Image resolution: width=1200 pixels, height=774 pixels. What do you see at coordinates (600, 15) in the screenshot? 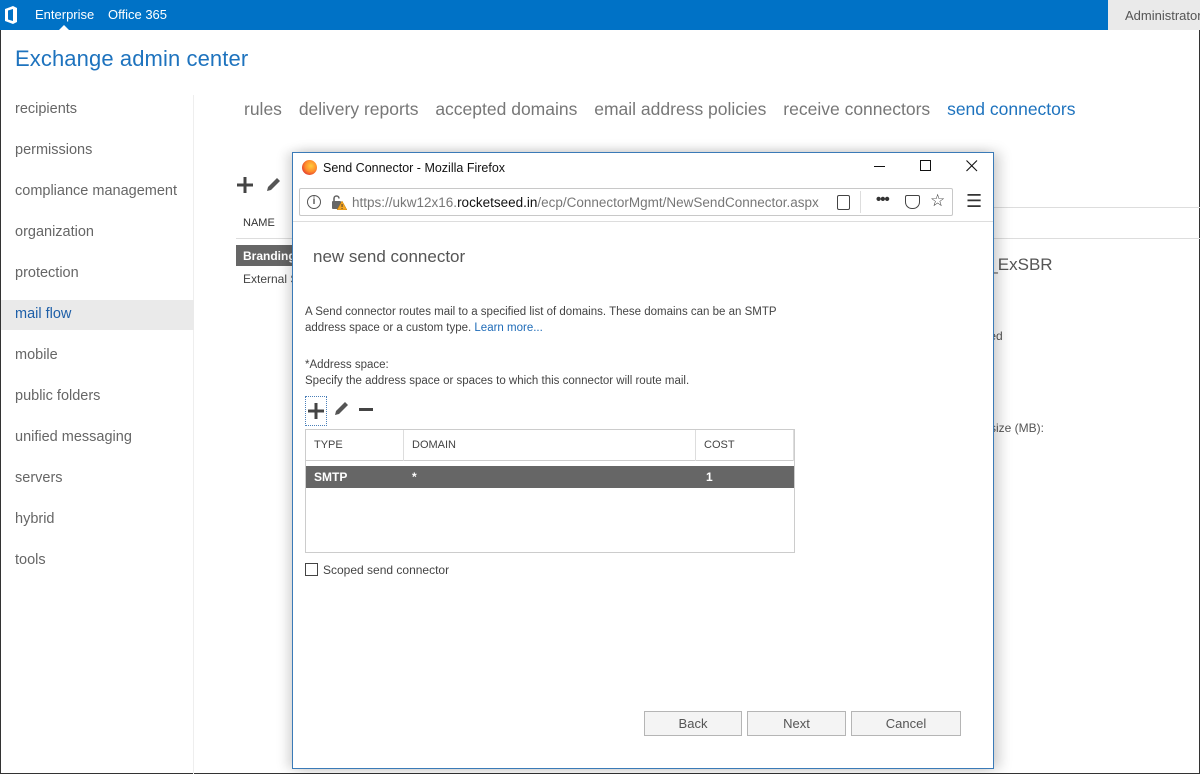
I see `top-bar: Enterprise Office 365 Administrator` at bounding box center [600, 15].